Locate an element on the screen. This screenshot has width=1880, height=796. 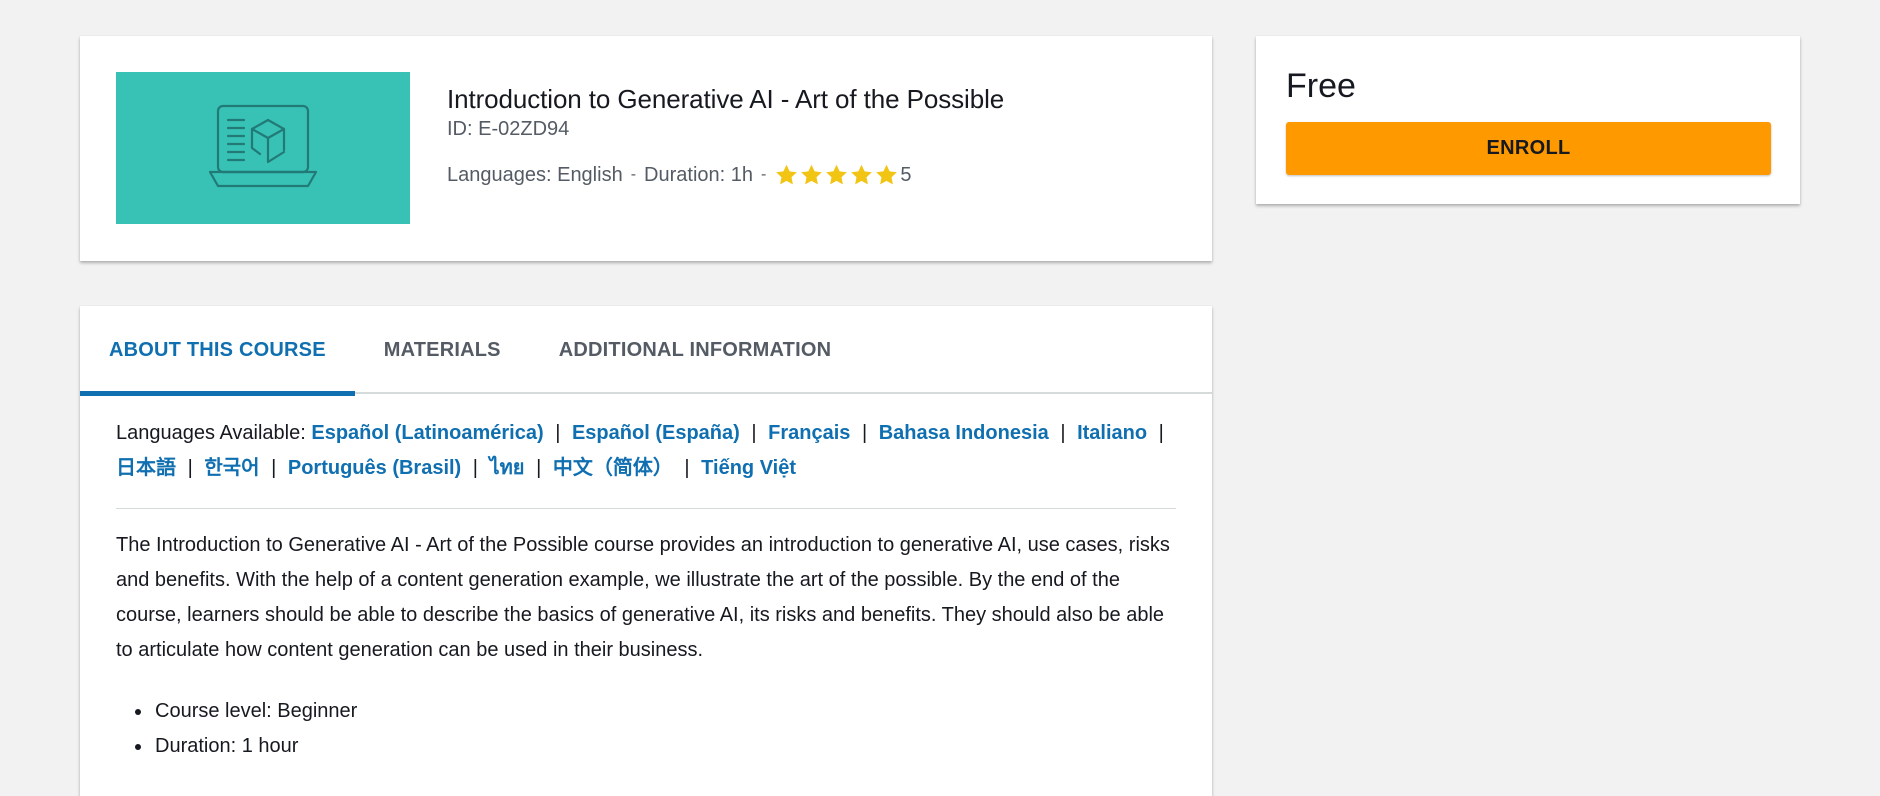
language-link: Português (Brasil) is located at coordinates (374, 468).